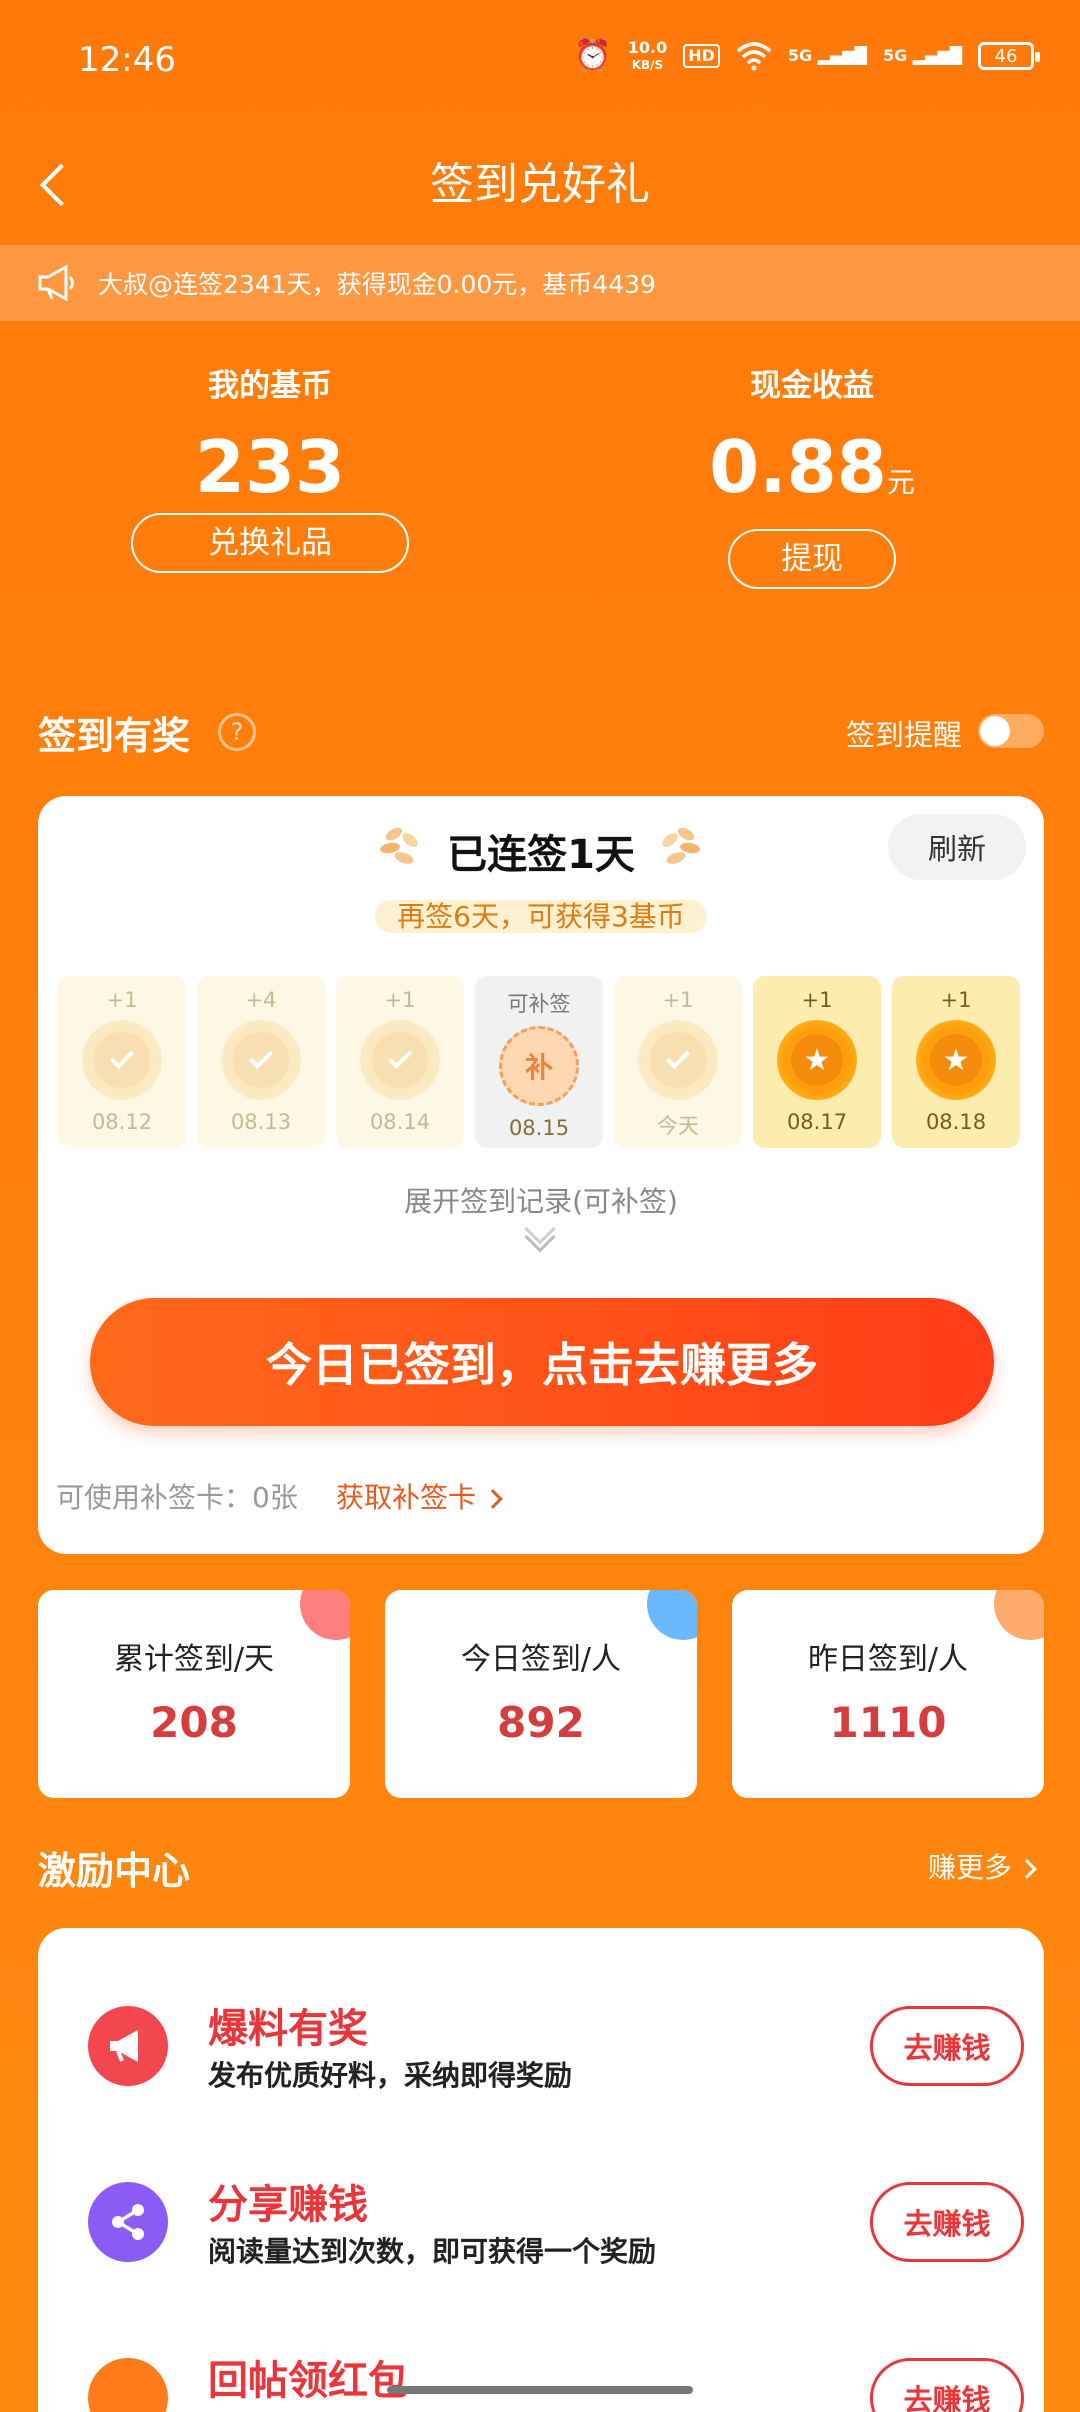  What do you see at coordinates (957, 847) in the screenshot?
I see `refresh-button: 刷新` at bounding box center [957, 847].